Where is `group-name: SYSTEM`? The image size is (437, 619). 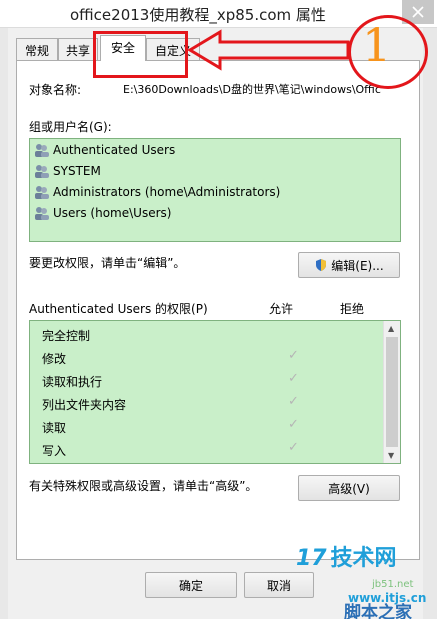 group-name: SYSTEM is located at coordinates (77, 171).